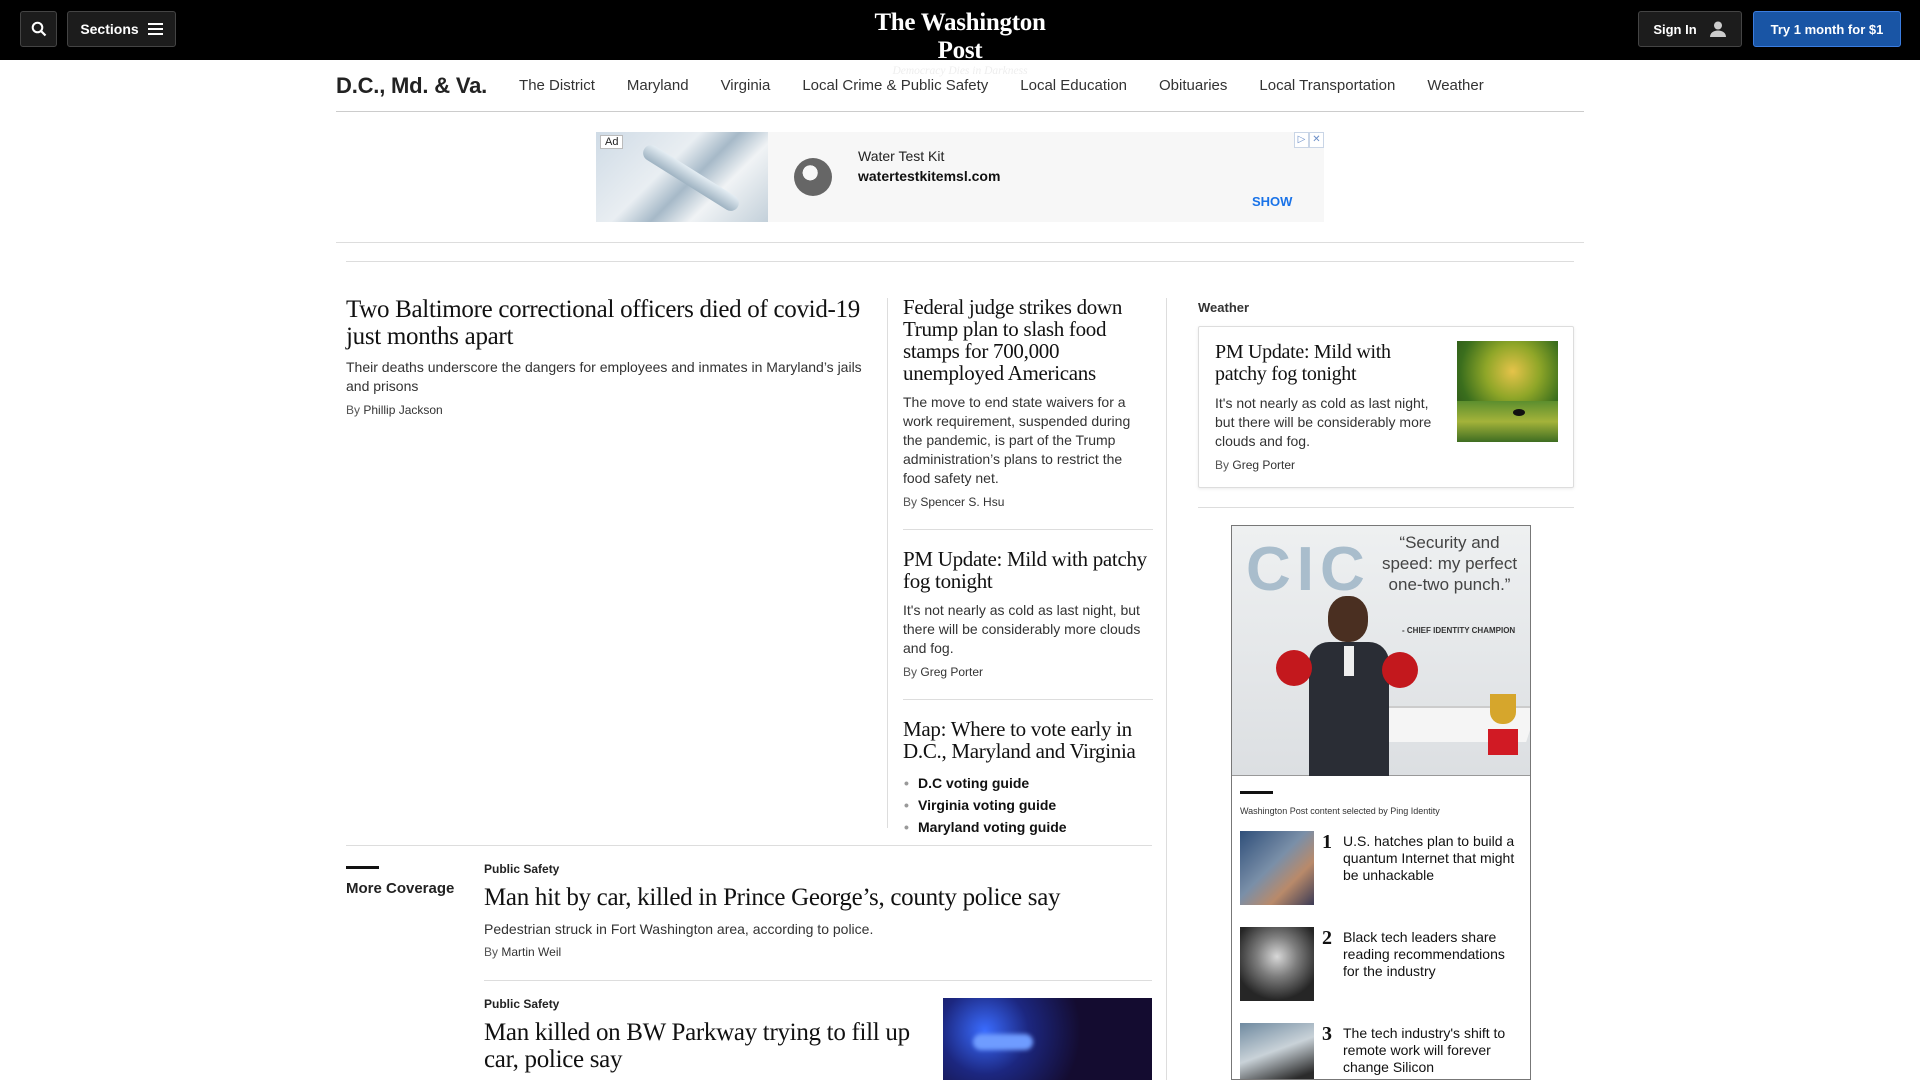  What do you see at coordinates (1327, 842) in the screenshot?
I see `sponsor-item-number: 1` at bounding box center [1327, 842].